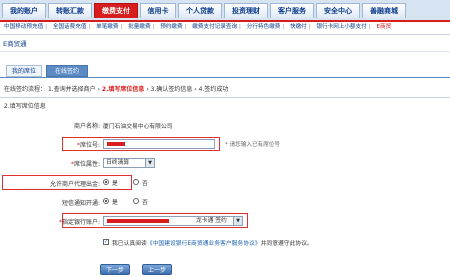 This screenshot has height=277, width=450. What do you see at coordinates (85, 164) in the screenshot?
I see `seat-attr-label: *席位属性:` at bounding box center [85, 164].